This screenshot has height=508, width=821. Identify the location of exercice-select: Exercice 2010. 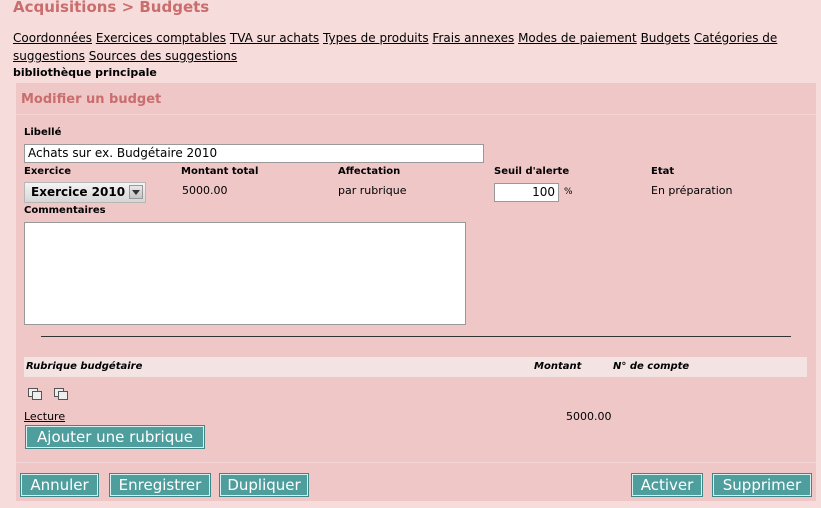
(85, 192).